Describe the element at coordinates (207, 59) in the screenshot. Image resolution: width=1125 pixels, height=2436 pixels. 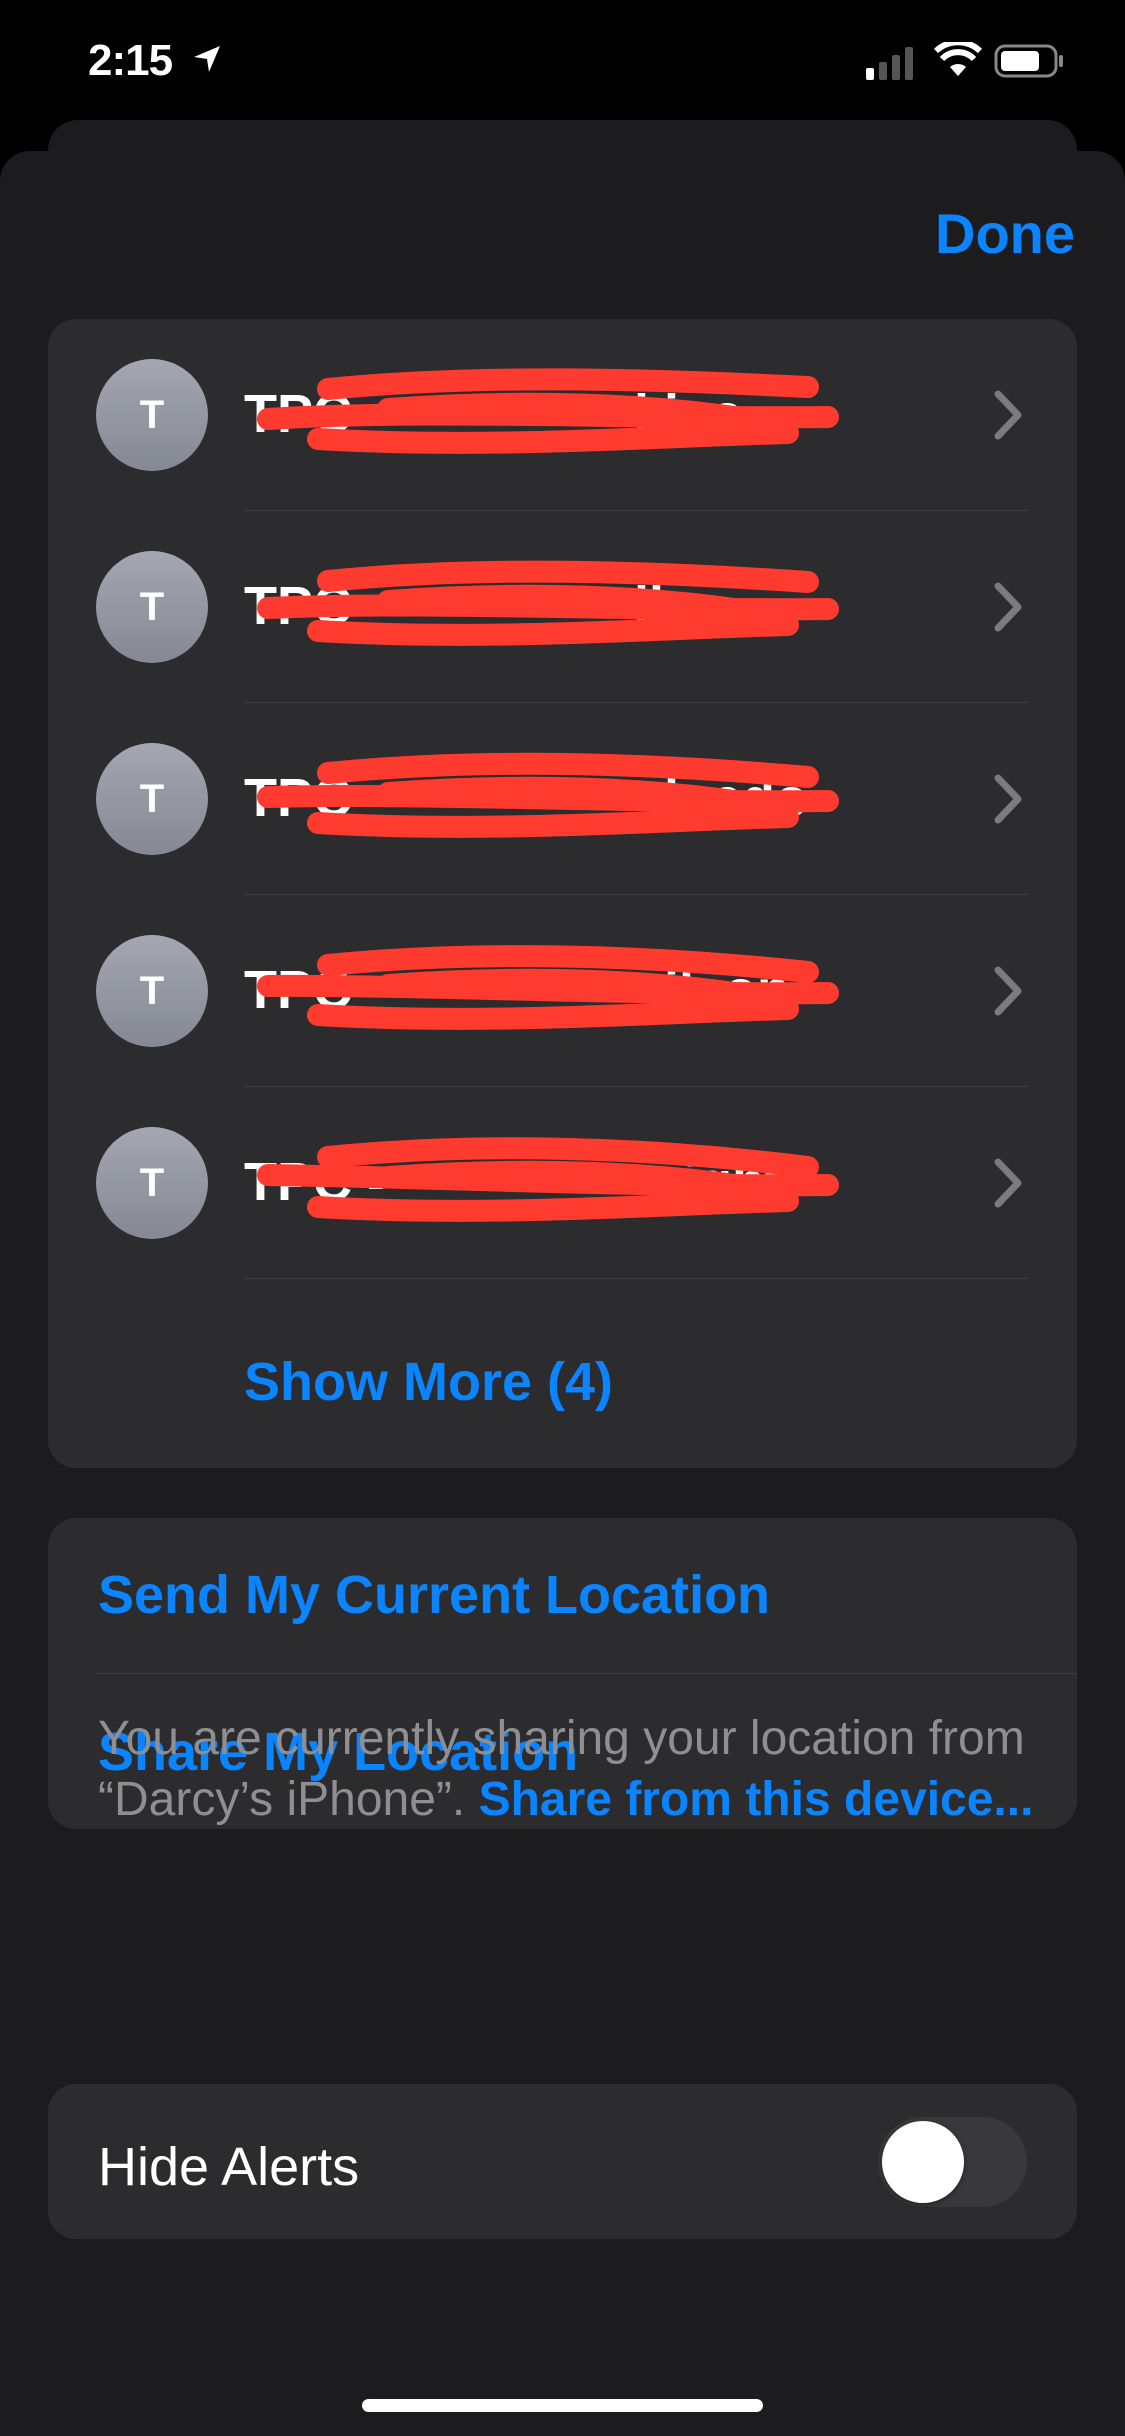
I see `location-arrow-icon` at that location.